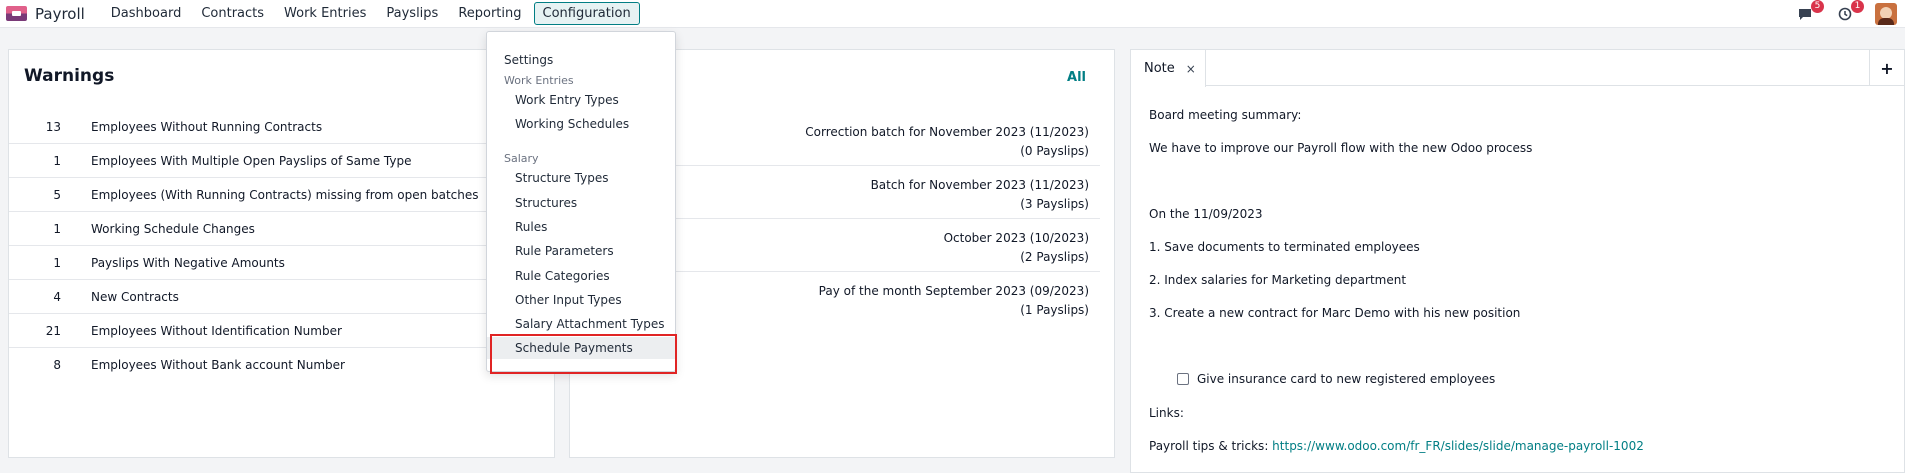 The image size is (1905, 473). What do you see at coordinates (1159, 68) in the screenshot?
I see `tab-note-label: Note` at bounding box center [1159, 68].